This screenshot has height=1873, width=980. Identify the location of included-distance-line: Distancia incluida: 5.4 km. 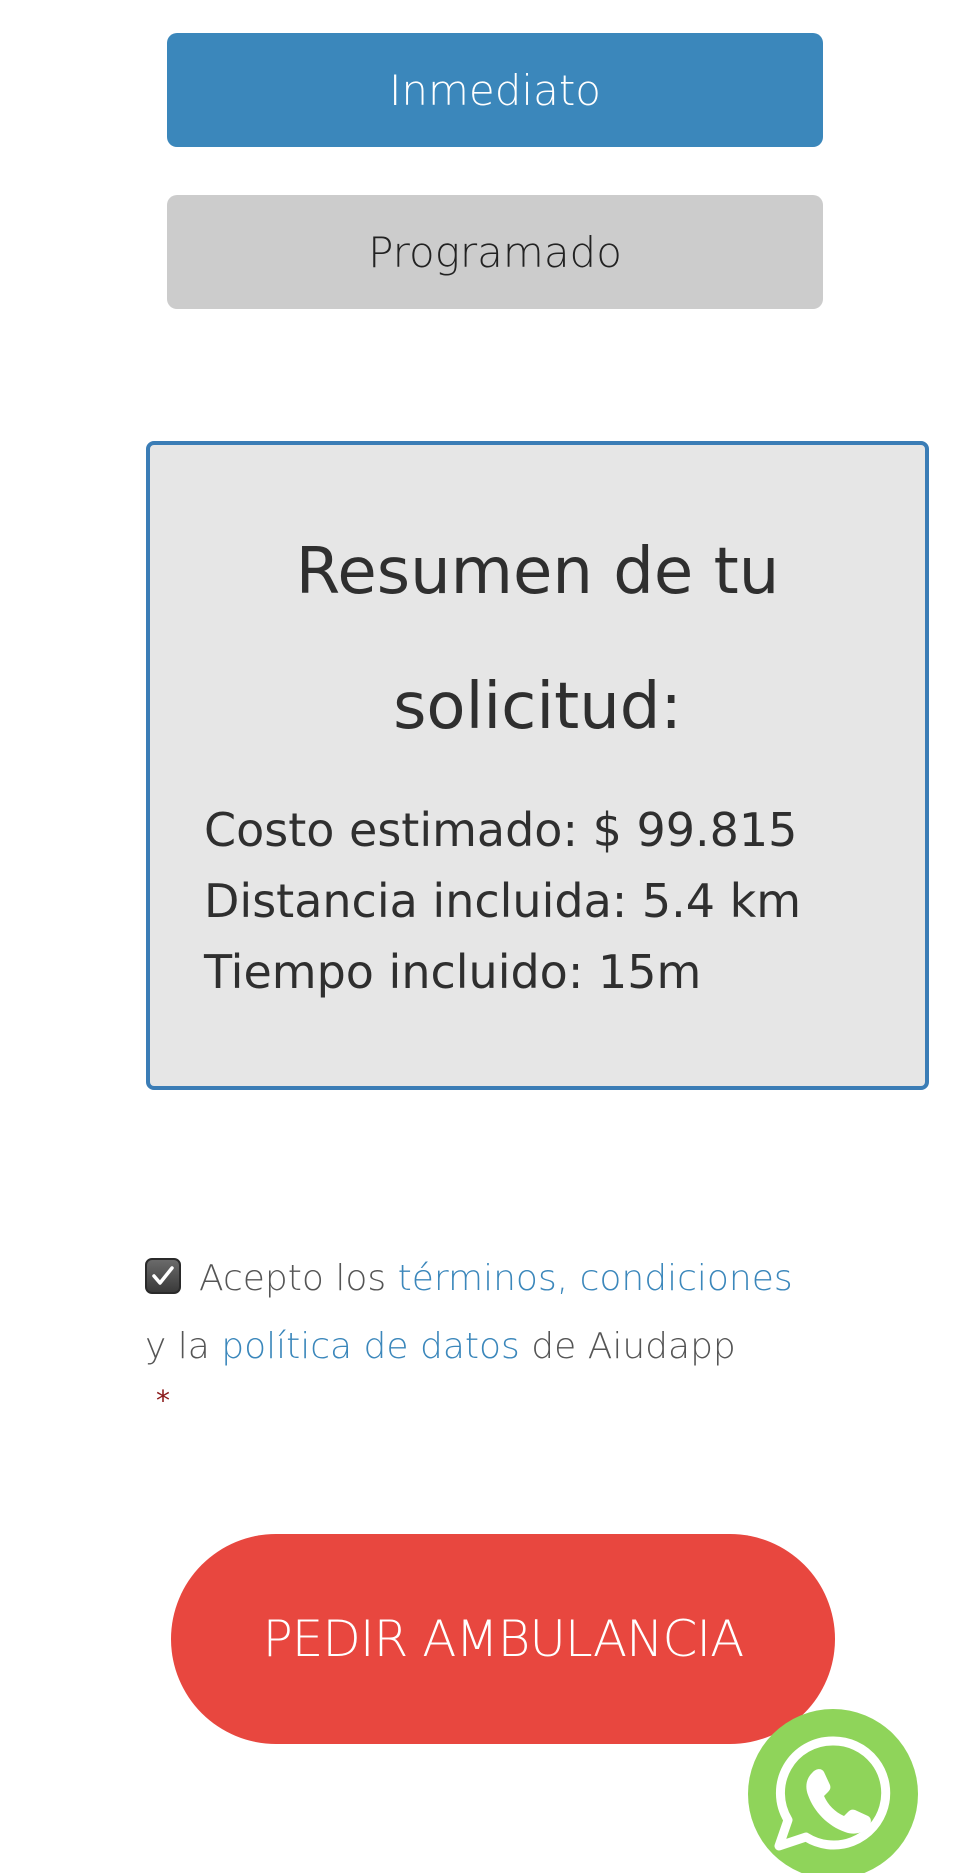
(502, 901).